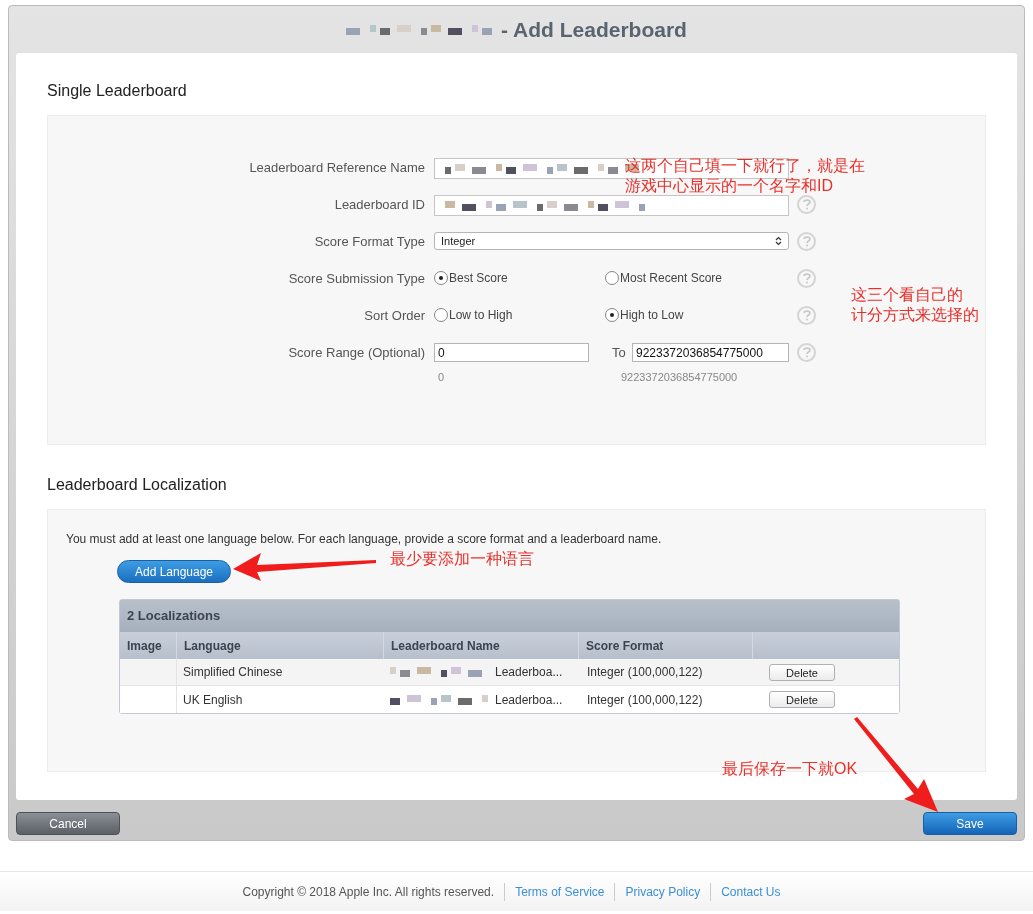 This screenshot has height=914, width=1033. I want to click on annotation-text: 最少要添加一种语言, so click(462, 559).